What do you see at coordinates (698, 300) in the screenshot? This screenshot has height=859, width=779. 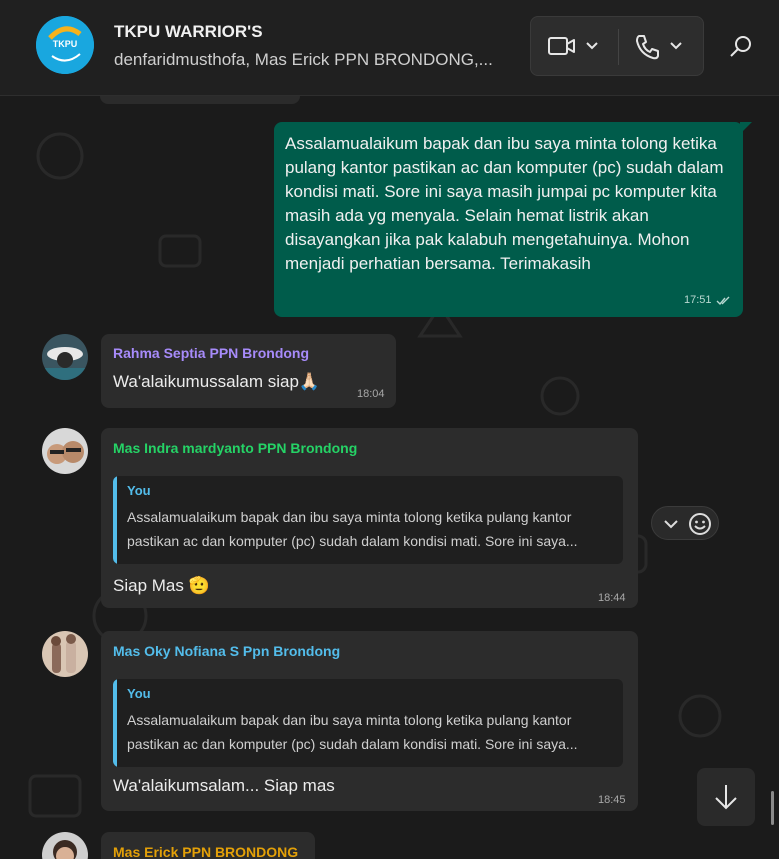 I see `message-time: 17:51` at bounding box center [698, 300].